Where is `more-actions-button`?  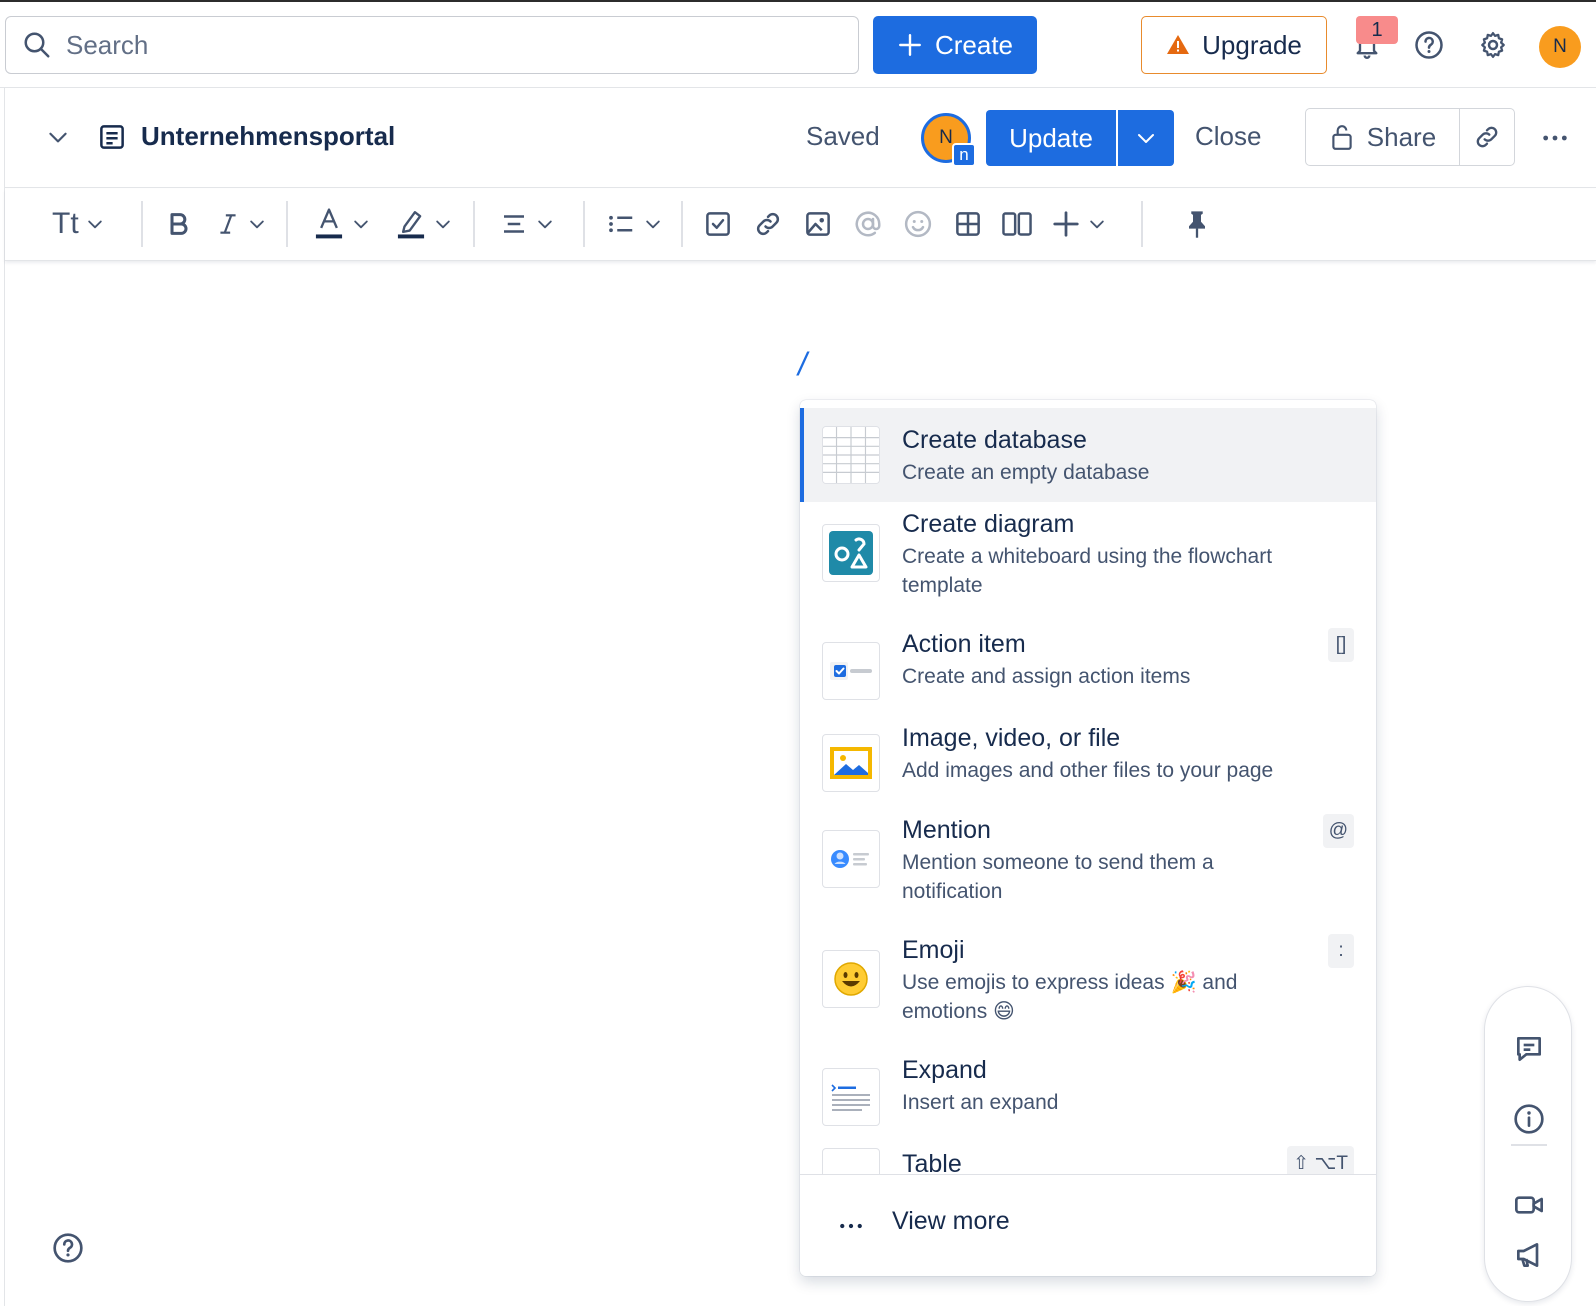
more-actions-button is located at coordinates (1555, 140).